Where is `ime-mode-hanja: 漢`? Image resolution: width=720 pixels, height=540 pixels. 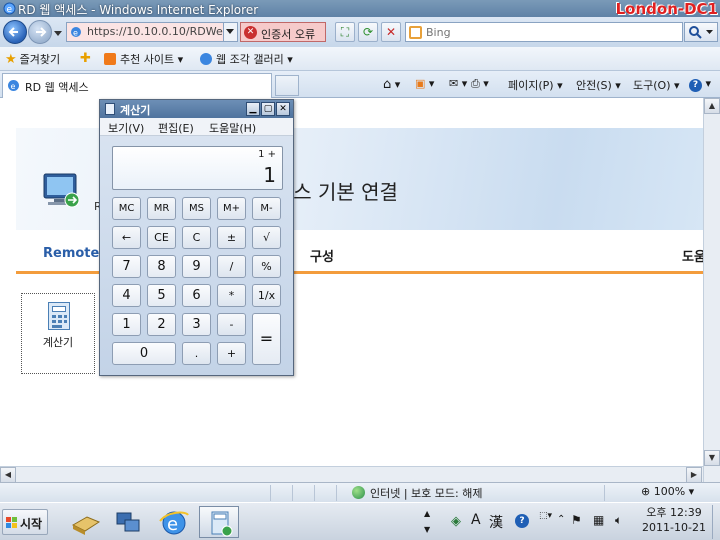 ime-mode-hanja: 漢 is located at coordinates (496, 522).